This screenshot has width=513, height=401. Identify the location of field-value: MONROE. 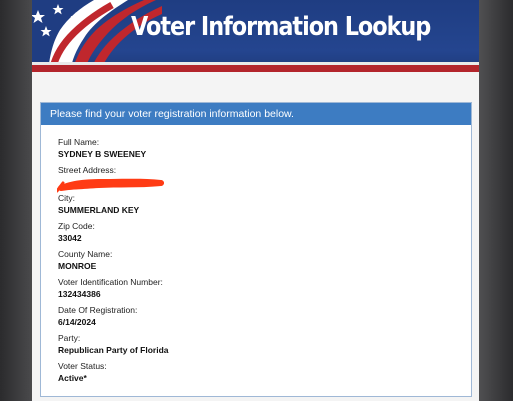
(77, 266).